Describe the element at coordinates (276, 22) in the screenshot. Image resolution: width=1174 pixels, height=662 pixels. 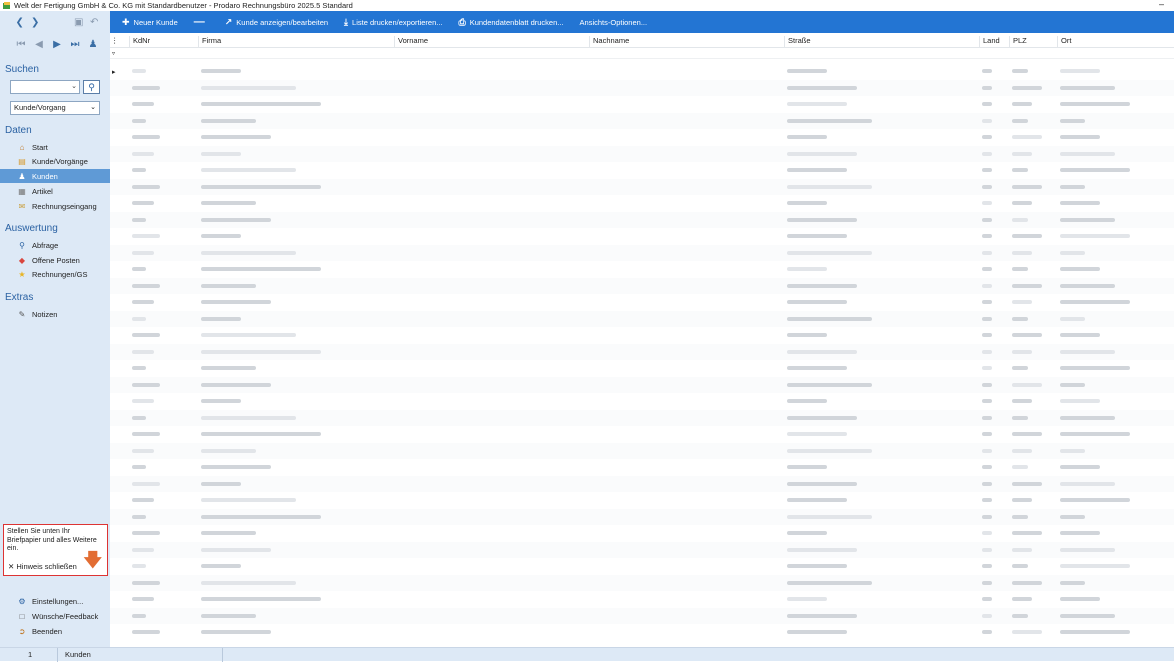
I see `edit-customer-button: ↗ Kunde anzeigen/bearbeiten` at that location.